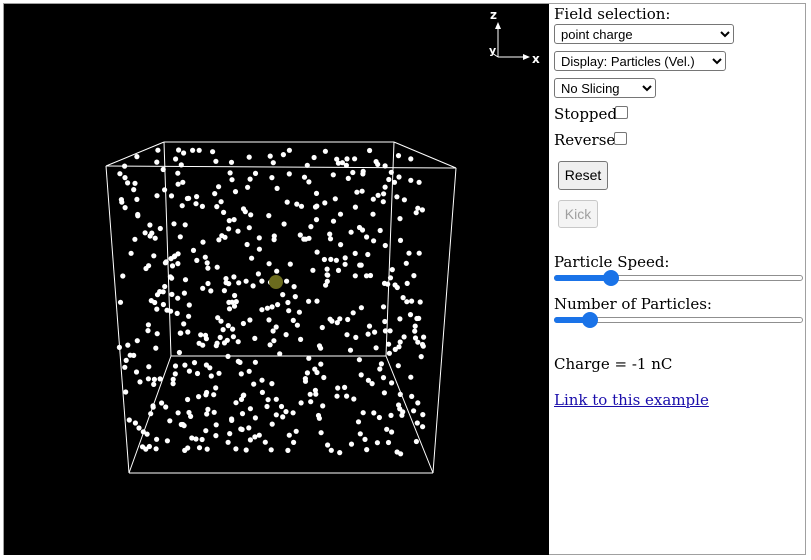 This screenshot has height=560, width=811. What do you see at coordinates (605, 88) in the screenshot?
I see `slicing-select: No Slicing` at bounding box center [605, 88].